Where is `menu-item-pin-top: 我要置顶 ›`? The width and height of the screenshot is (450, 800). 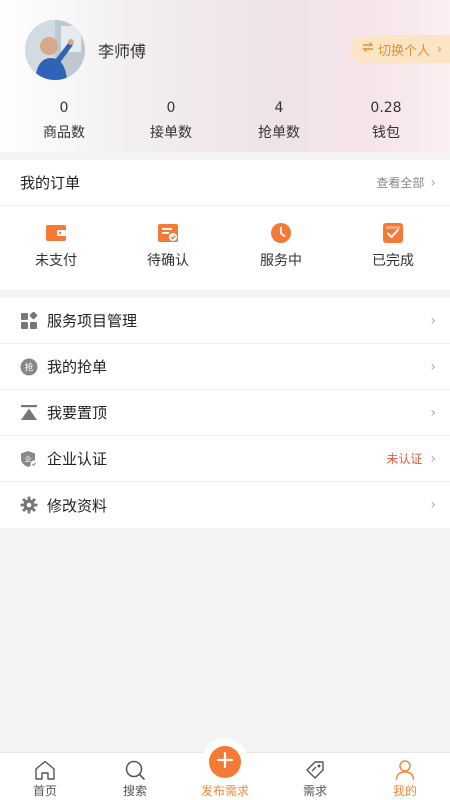 menu-item-pin-top: 我要置顶 › is located at coordinates (225, 413).